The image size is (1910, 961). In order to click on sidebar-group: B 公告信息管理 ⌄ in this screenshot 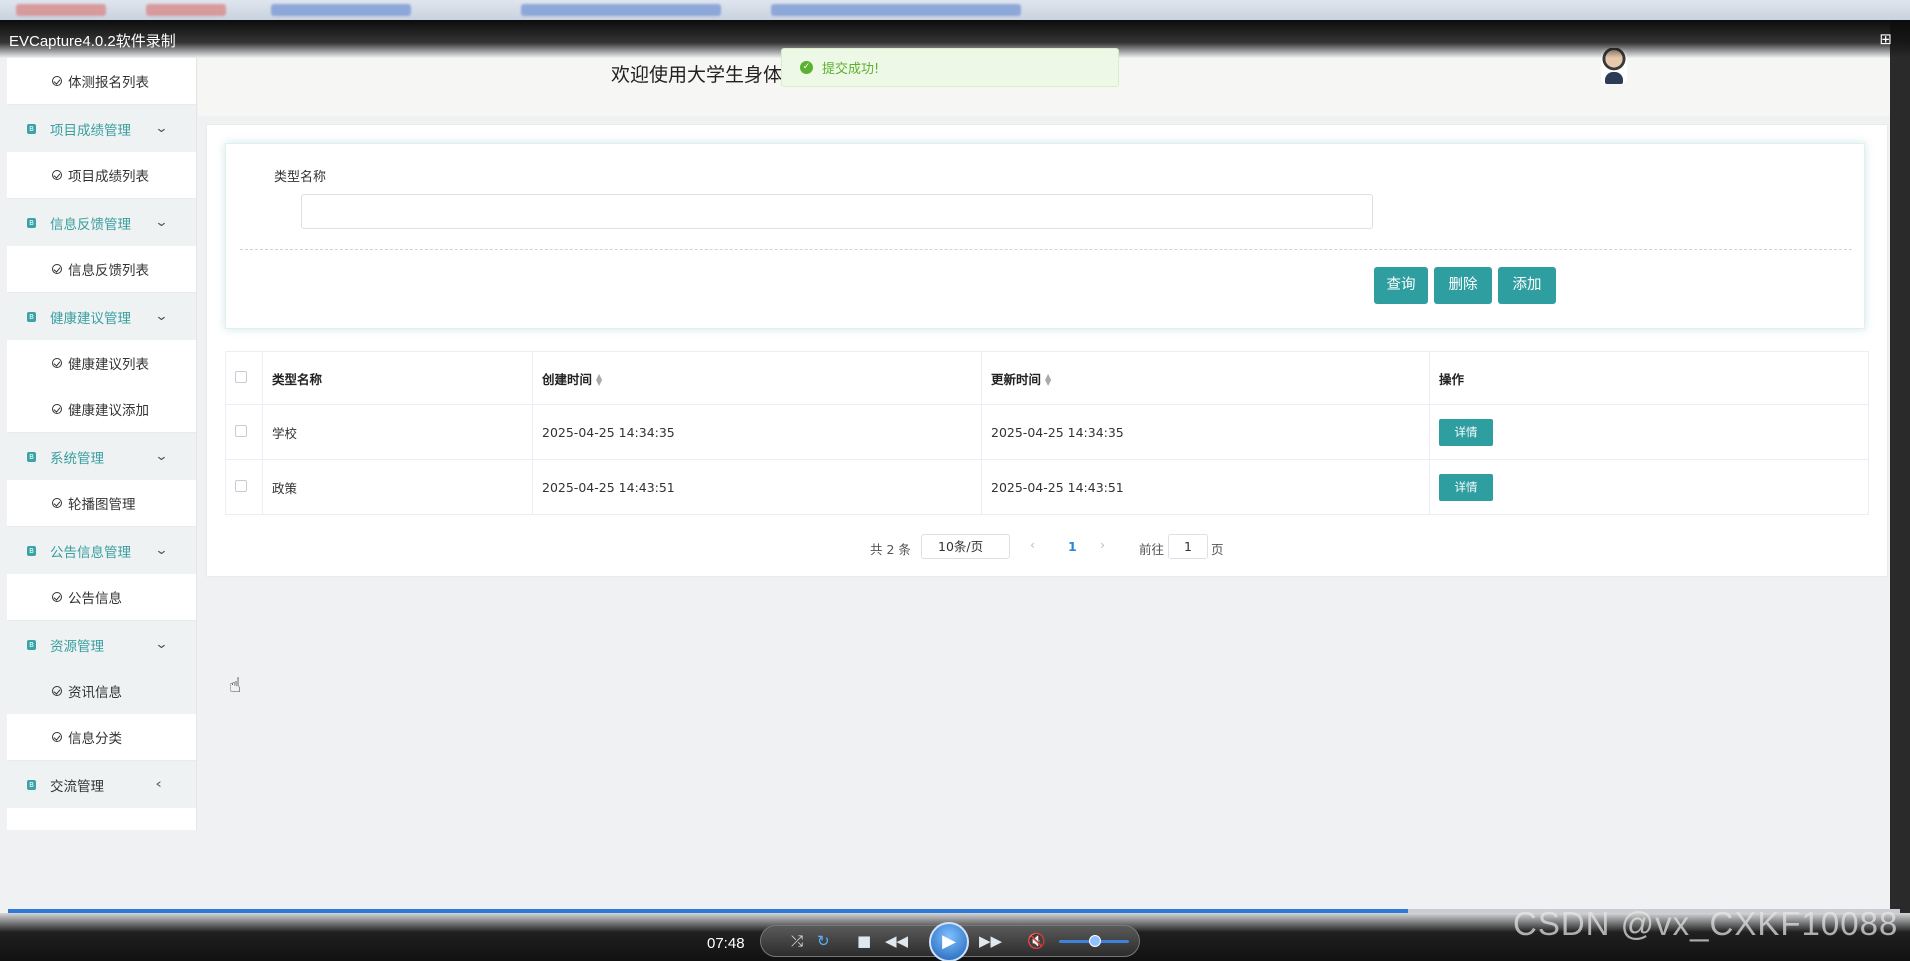, I will do `click(101, 550)`.